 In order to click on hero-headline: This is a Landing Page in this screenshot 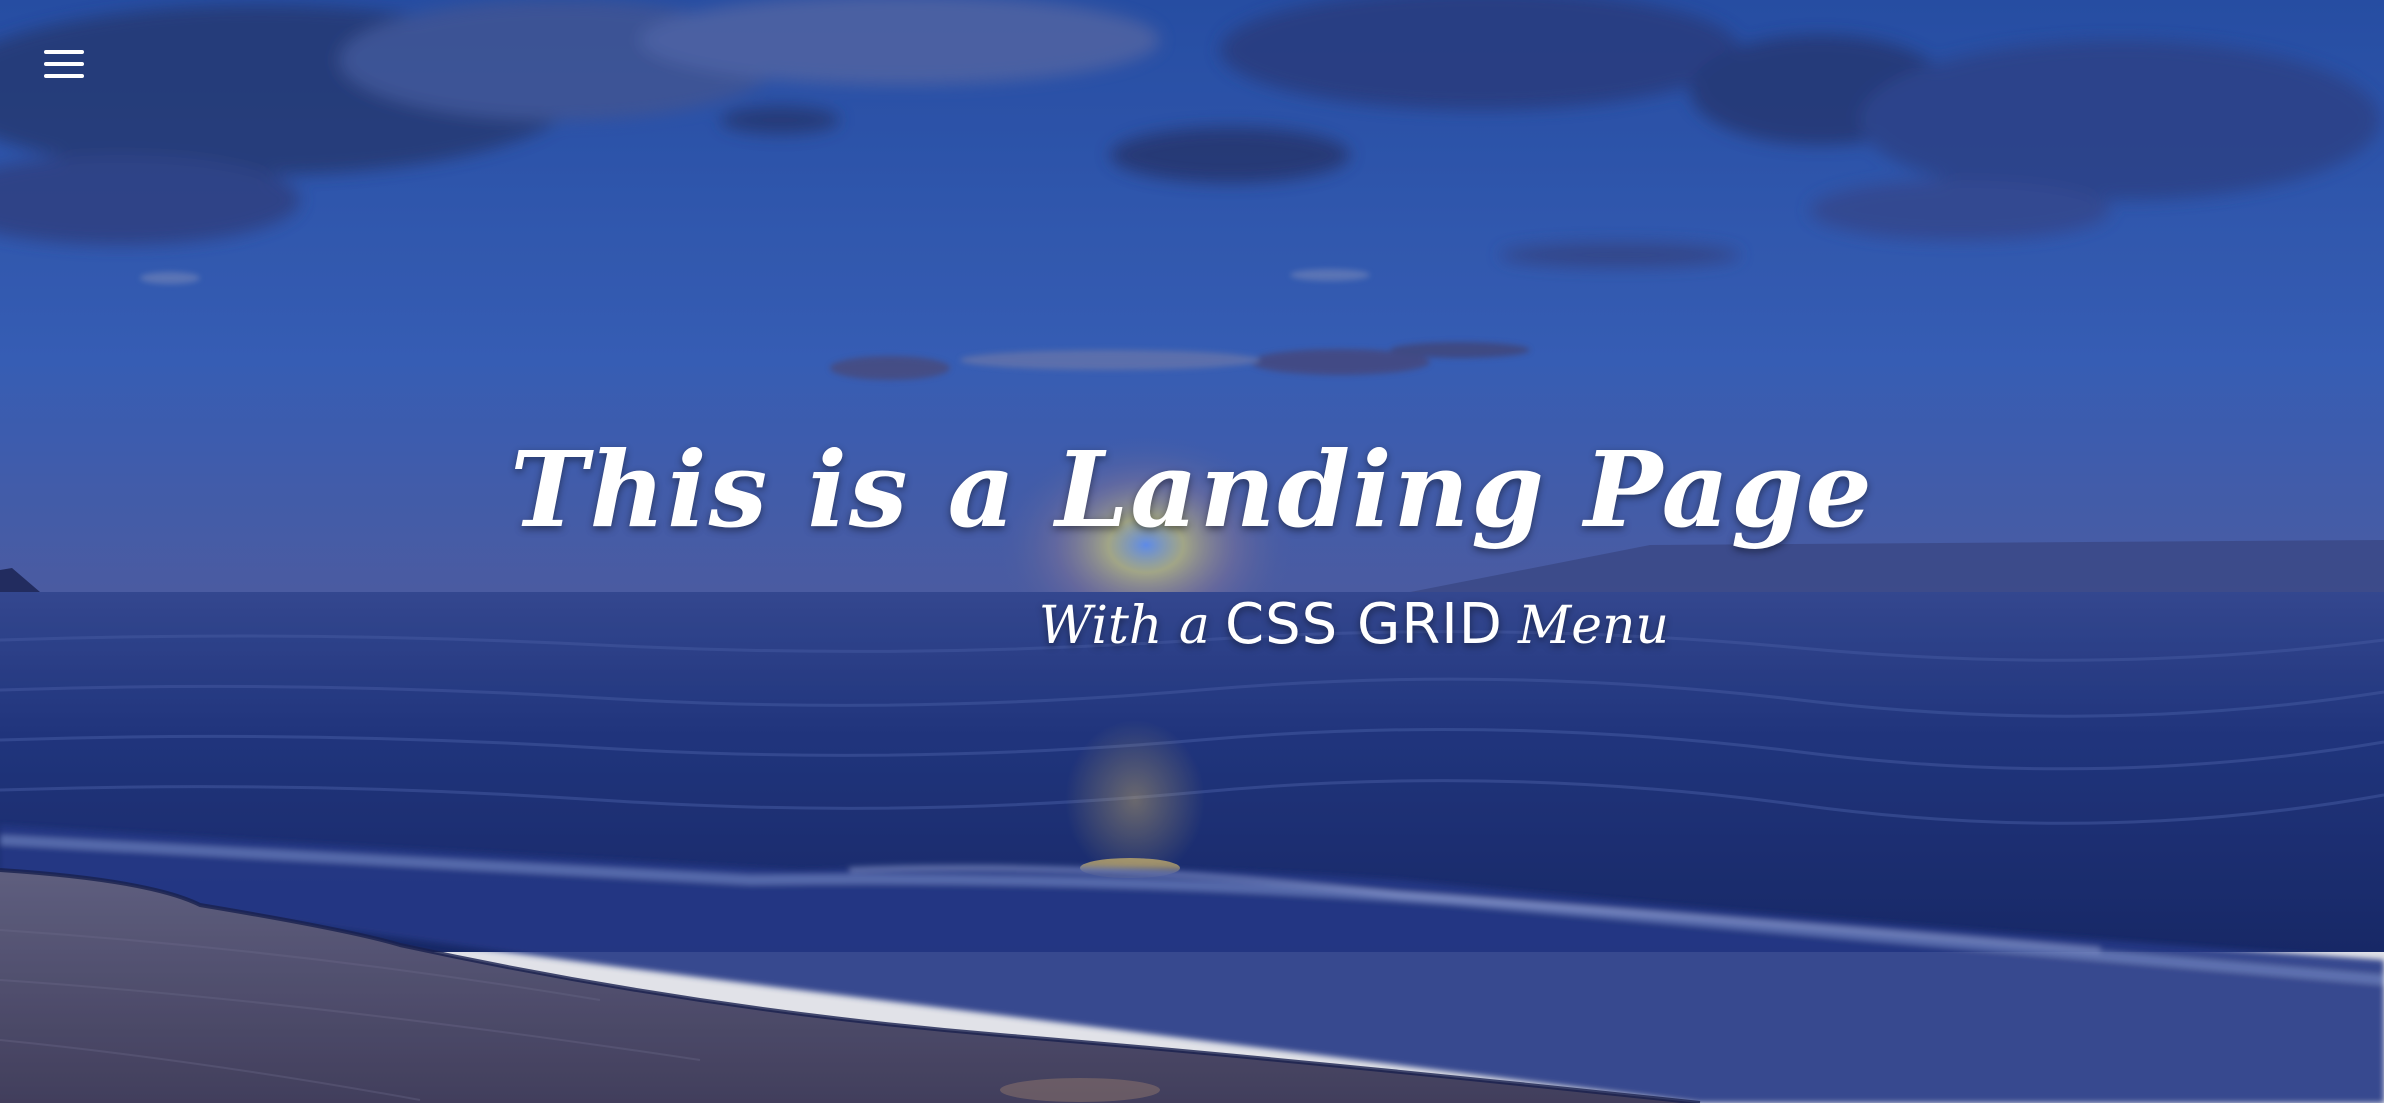, I will do `click(1192, 490)`.